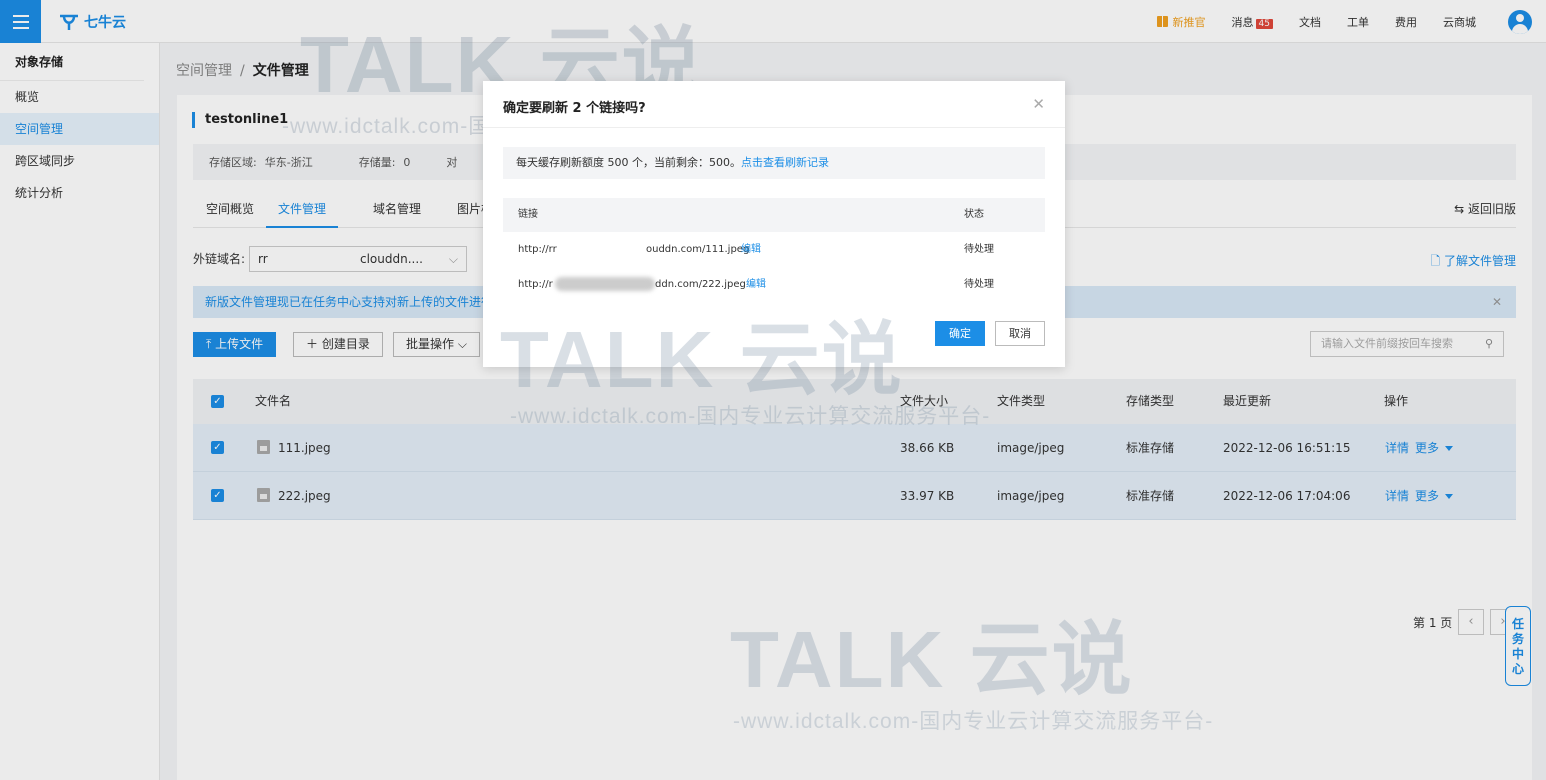  Describe the element at coordinates (960, 333) in the screenshot. I see `confirm-button: 确定` at that location.